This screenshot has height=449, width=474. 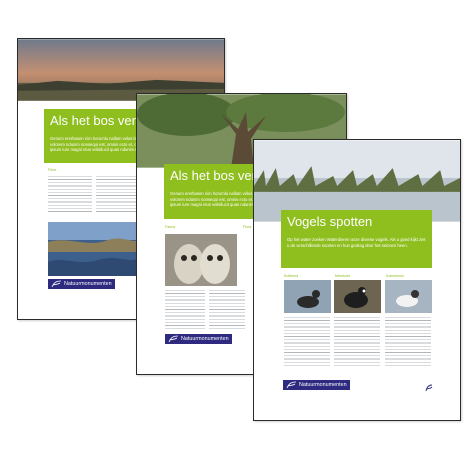 I want to click on wetland-photo, so click(x=94, y=249).